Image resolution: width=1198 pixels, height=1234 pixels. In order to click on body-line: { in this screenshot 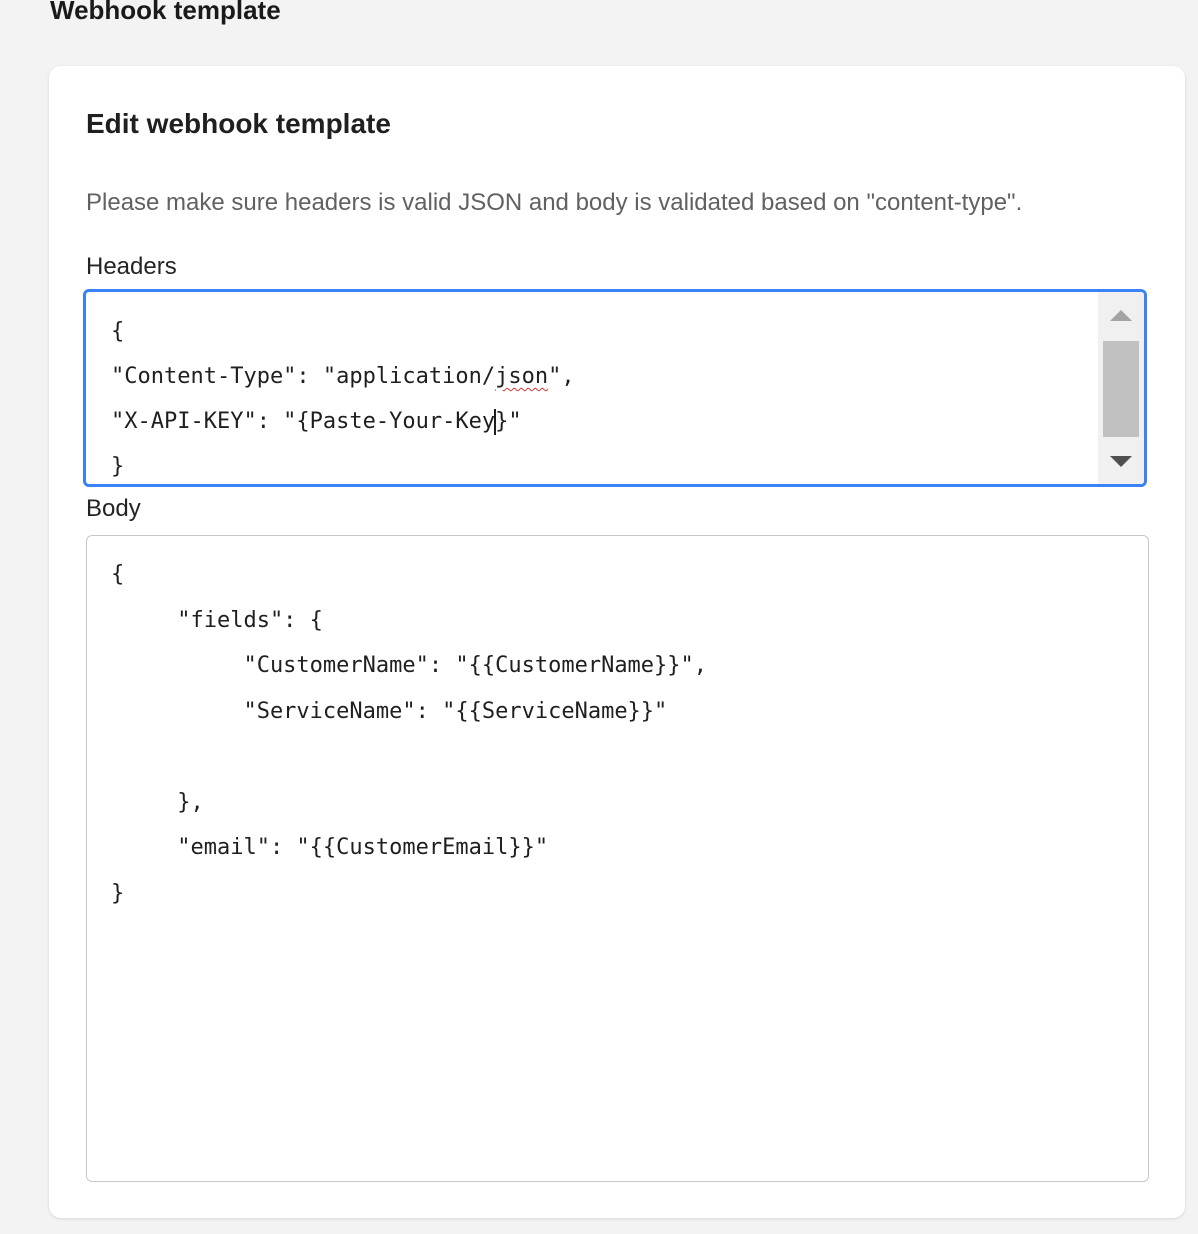, I will do `click(118, 574)`.